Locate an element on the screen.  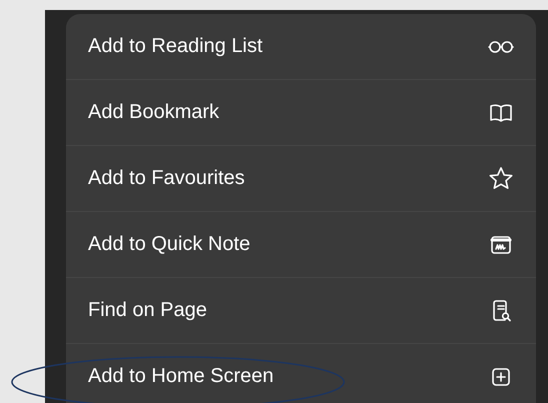
menu-item: Add to Reading List is located at coordinates (301, 47).